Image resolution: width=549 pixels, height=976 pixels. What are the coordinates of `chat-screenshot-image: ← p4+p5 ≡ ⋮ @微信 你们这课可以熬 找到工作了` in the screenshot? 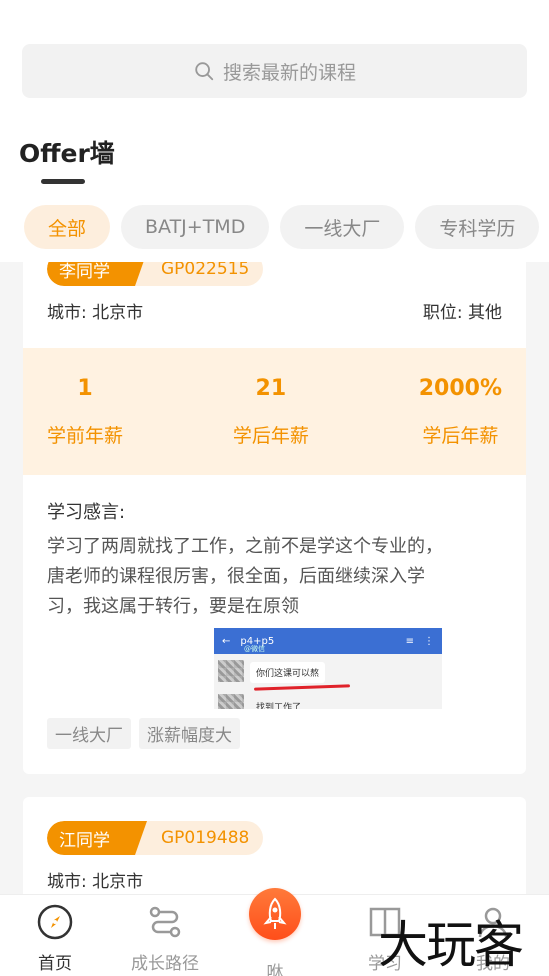 It's located at (328, 668).